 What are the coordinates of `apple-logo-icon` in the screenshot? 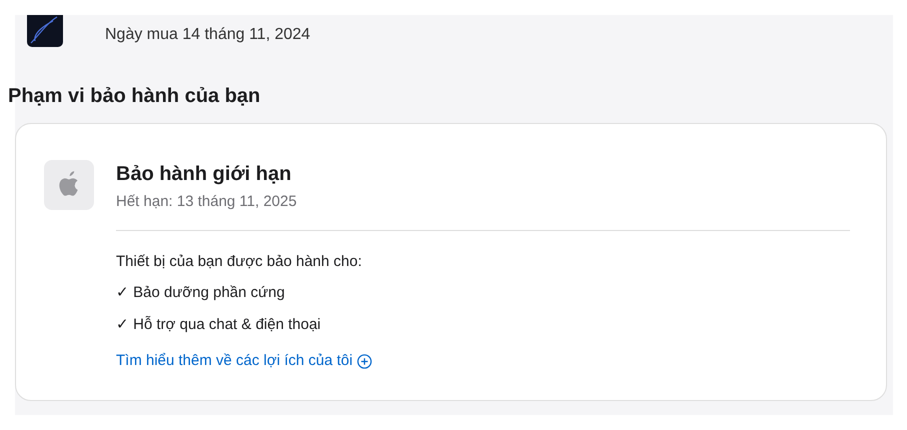 It's located at (69, 185).